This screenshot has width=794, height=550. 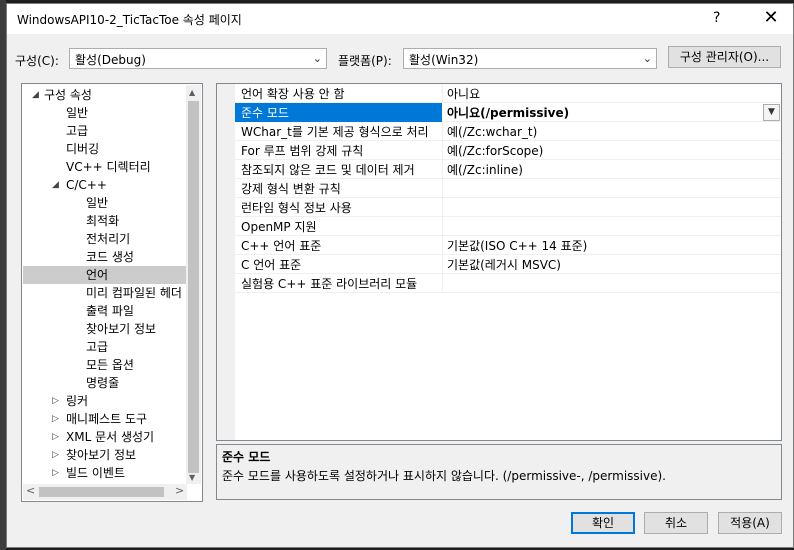 I want to click on dialog-title: WindowsAPI10-2_TicTacToe 속성 페이지, so click(x=129, y=20).